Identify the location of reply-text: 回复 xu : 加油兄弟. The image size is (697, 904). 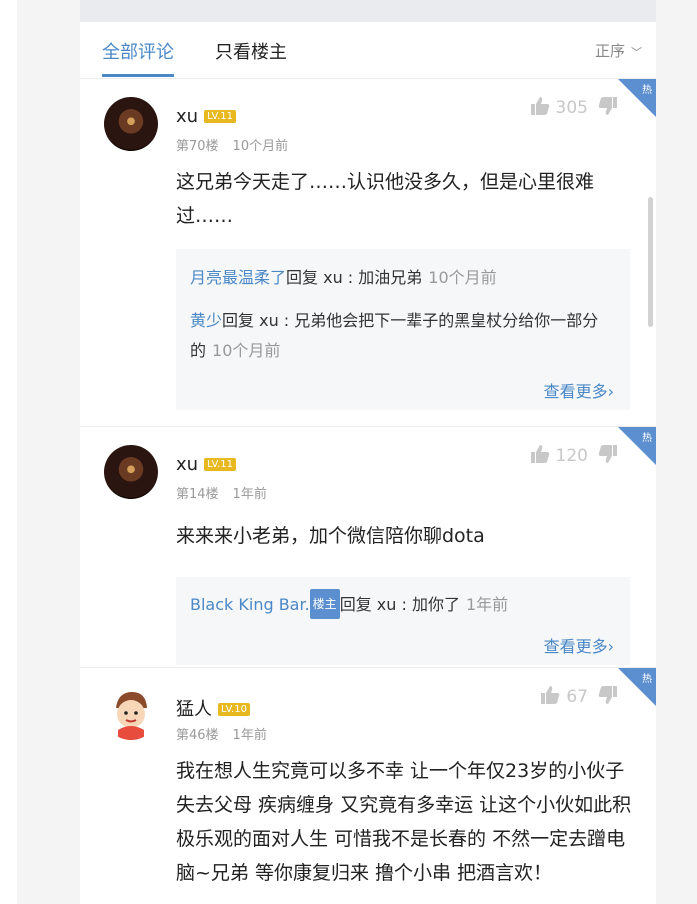
(354, 277).